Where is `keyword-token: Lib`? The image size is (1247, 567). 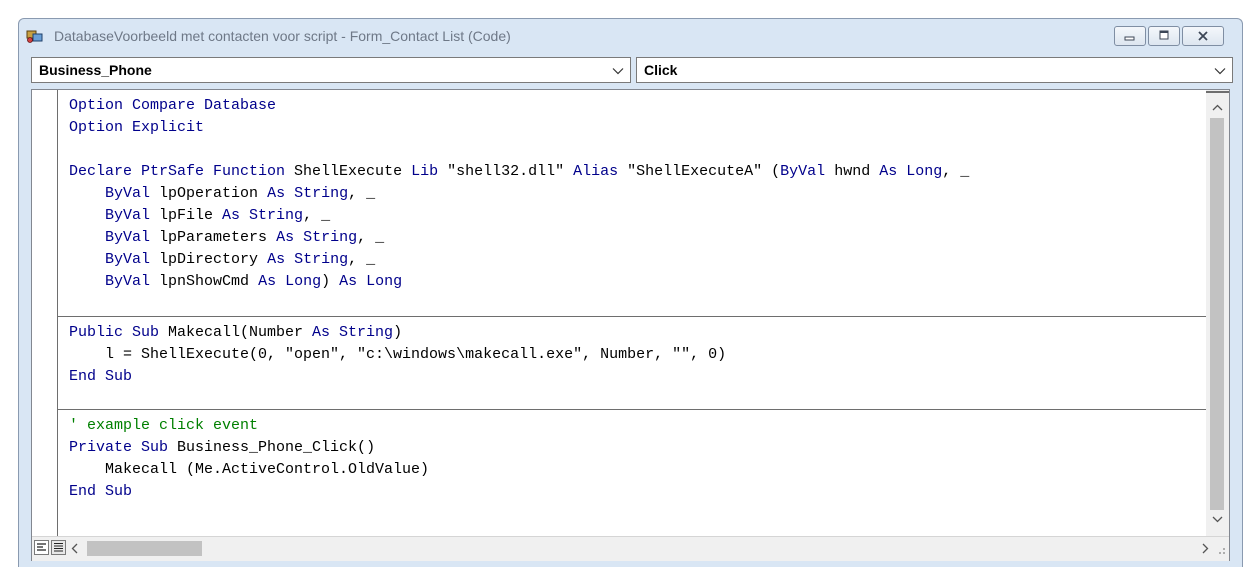
keyword-token: Lib is located at coordinates (425, 171).